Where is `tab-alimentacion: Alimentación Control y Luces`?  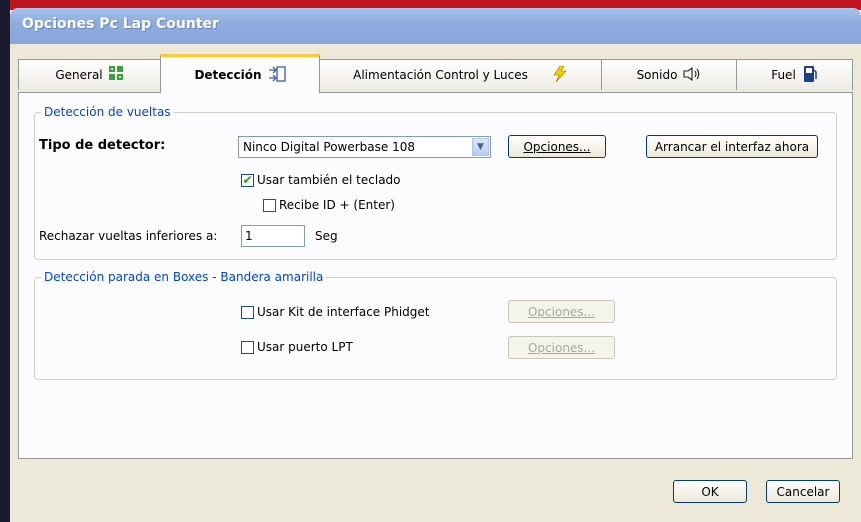
tab-alimentacion: Alimentación Control y Luces is located at coordinates (460, 74).